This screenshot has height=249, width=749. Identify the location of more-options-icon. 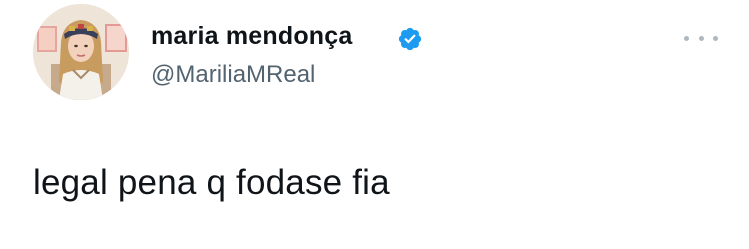
(701, 38).